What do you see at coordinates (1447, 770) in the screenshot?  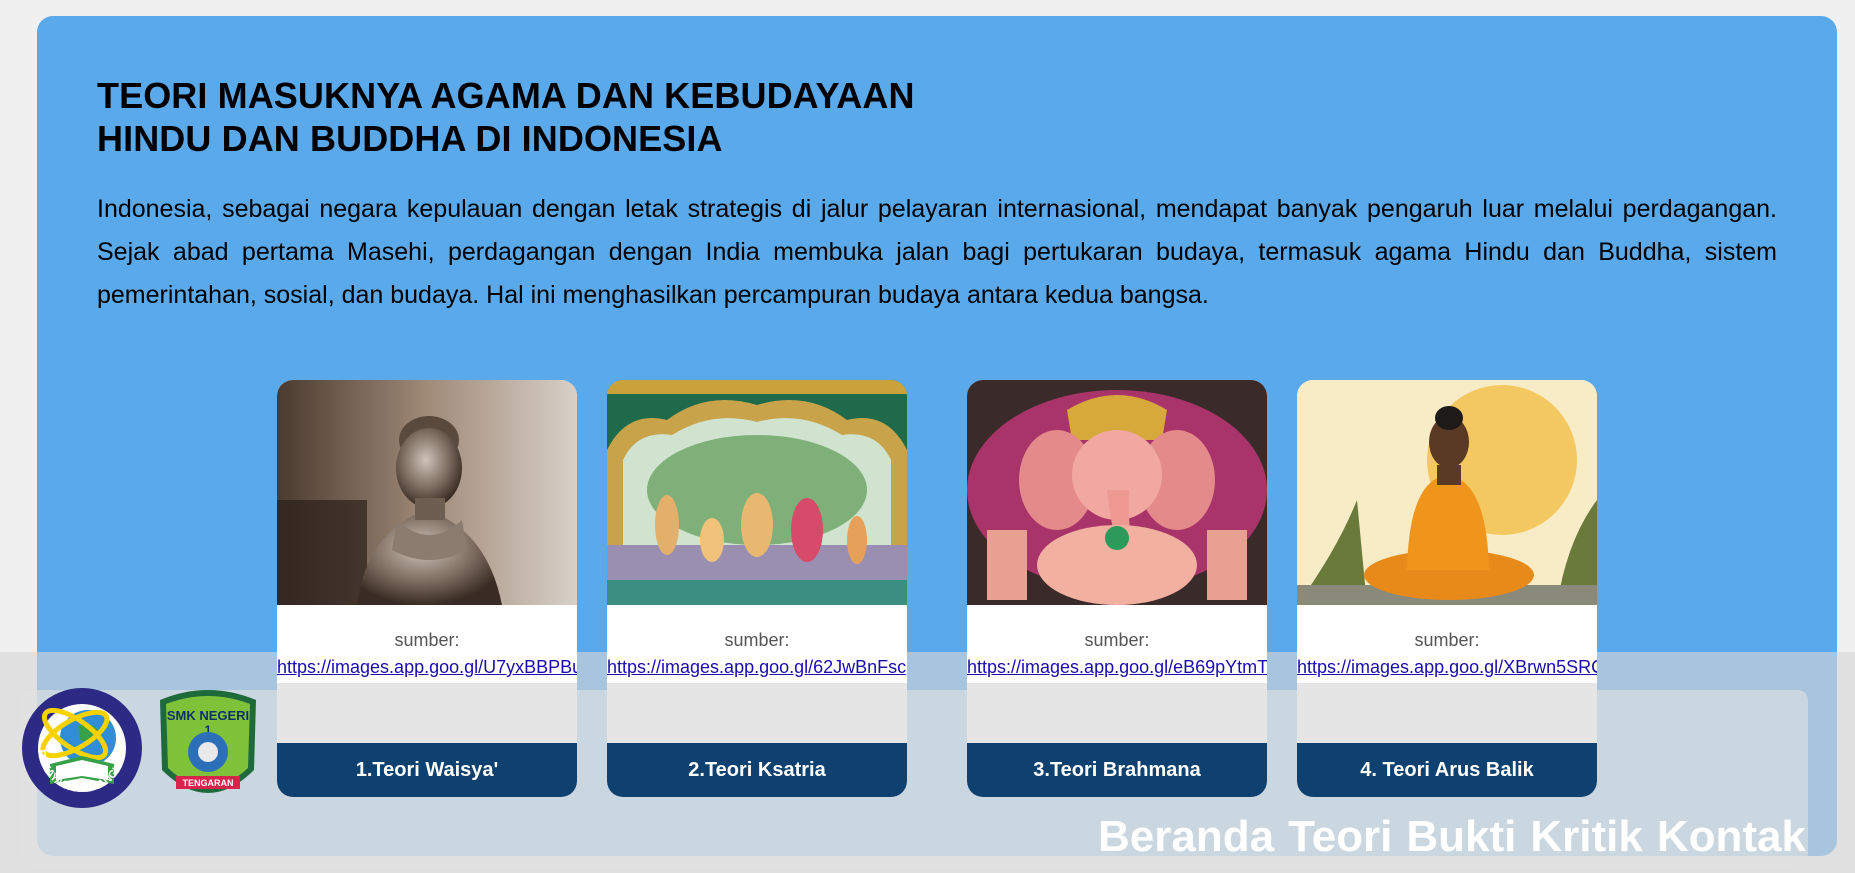 I see `theory-button-arus-balik: 4. Teori Arus Balik` at bounding box center [1447, 770].